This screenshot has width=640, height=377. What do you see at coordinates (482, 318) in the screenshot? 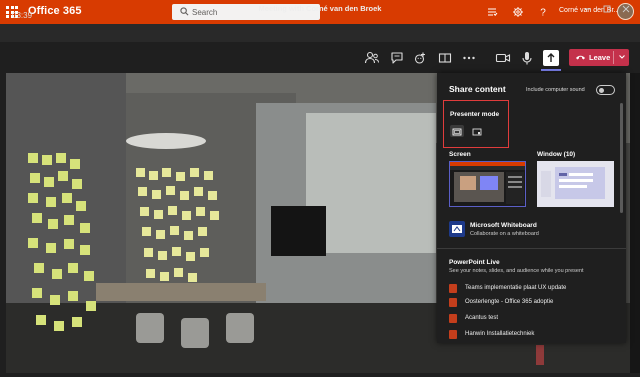
I see `powerpoint-file-name: Acantus test` at bounding box center [482, 318].